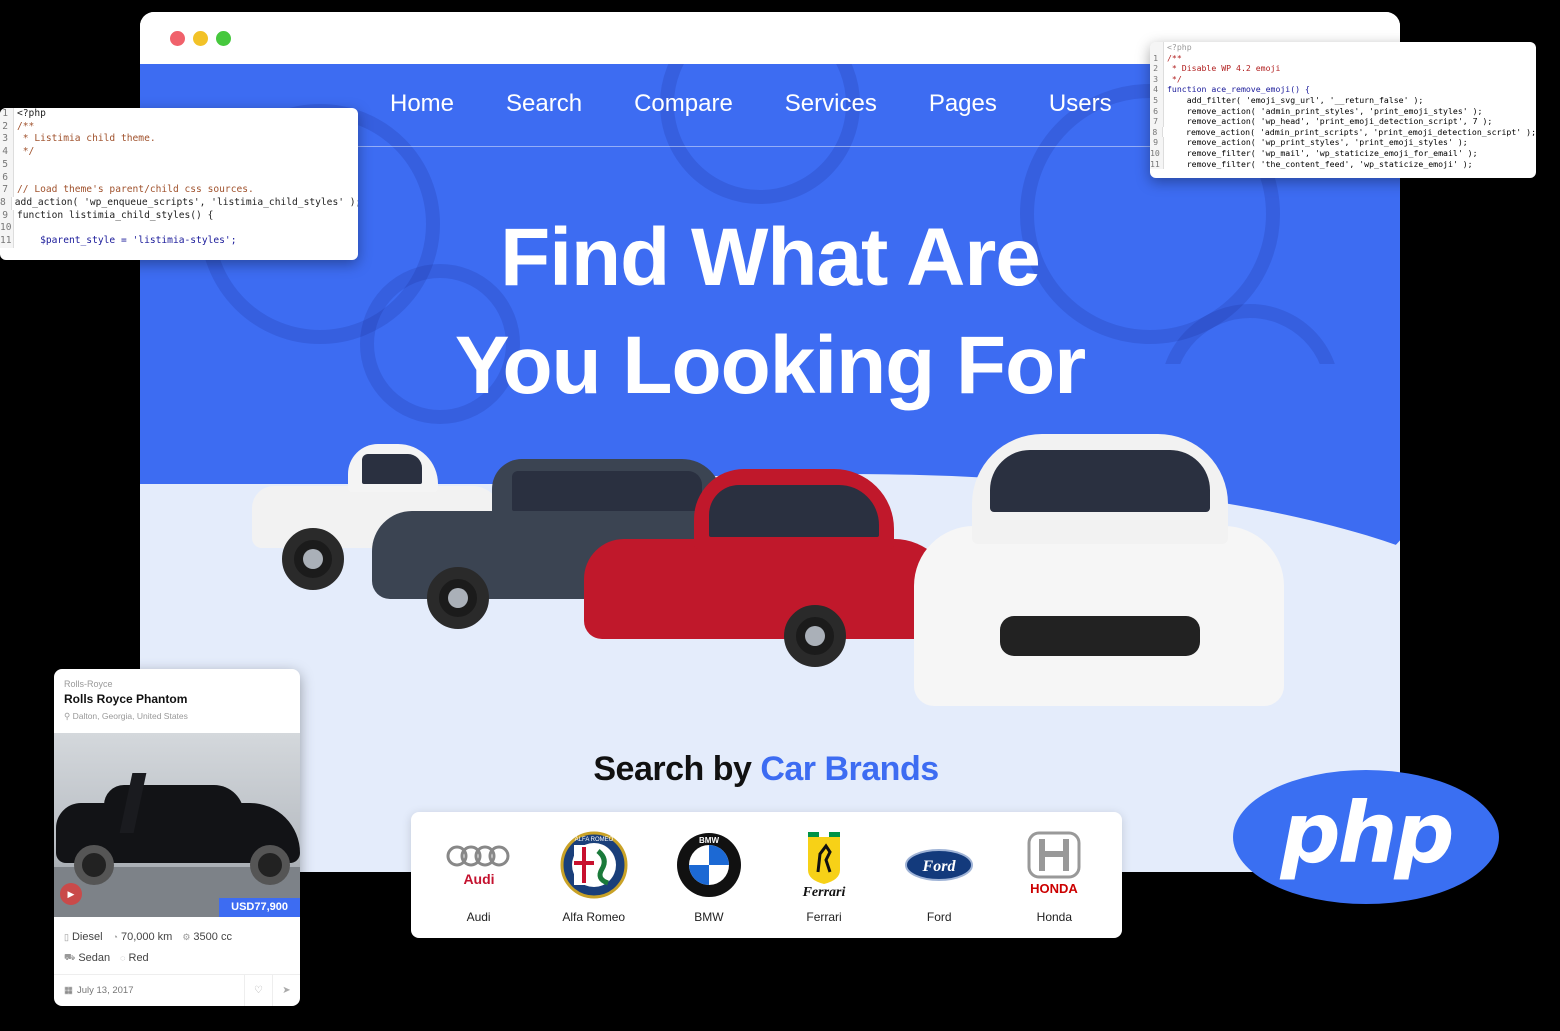  I want to click on listing-title: Rolls Royce Phantom, so click(125, 699).